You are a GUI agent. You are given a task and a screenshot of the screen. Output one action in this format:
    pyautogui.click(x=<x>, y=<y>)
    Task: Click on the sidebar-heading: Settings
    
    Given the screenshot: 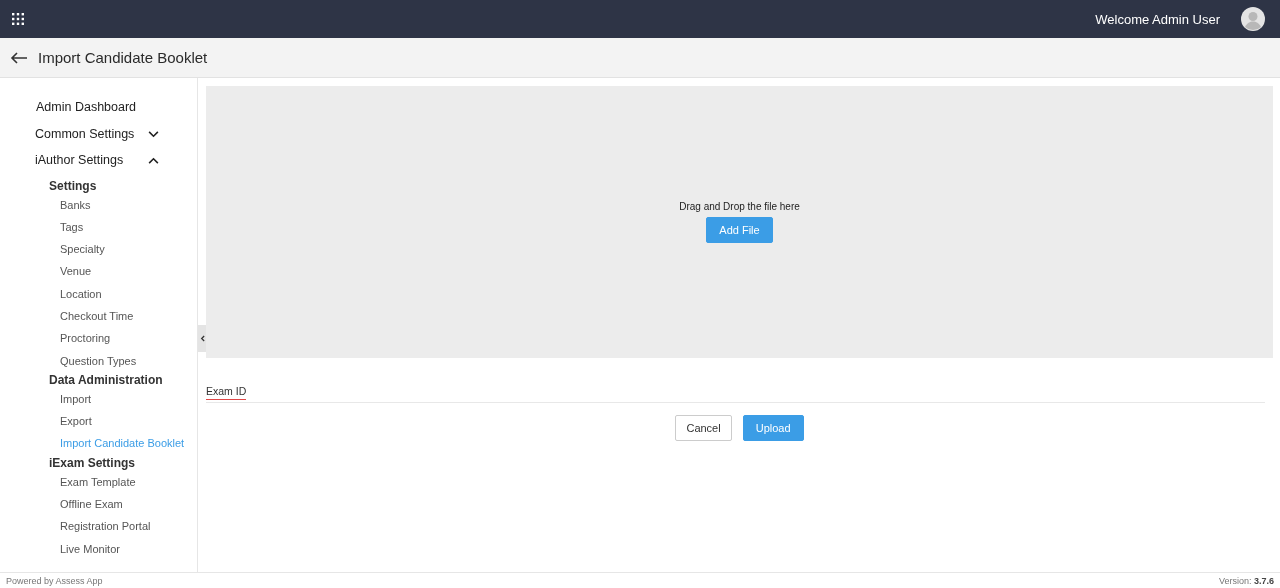 What is the action you would take?
    pyautogui.click(x=73, y=185)
    